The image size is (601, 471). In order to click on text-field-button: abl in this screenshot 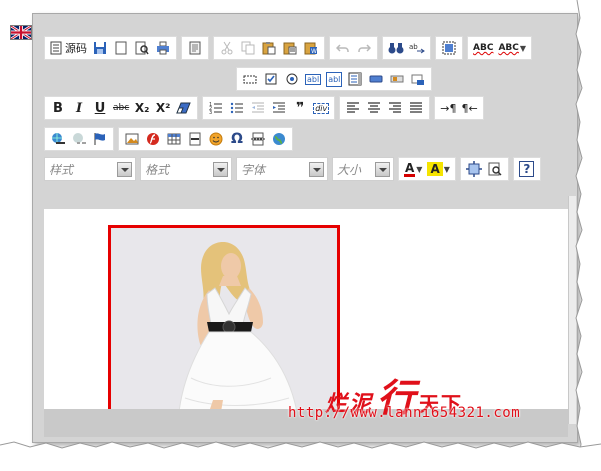, I will do `click(313, 79)`.